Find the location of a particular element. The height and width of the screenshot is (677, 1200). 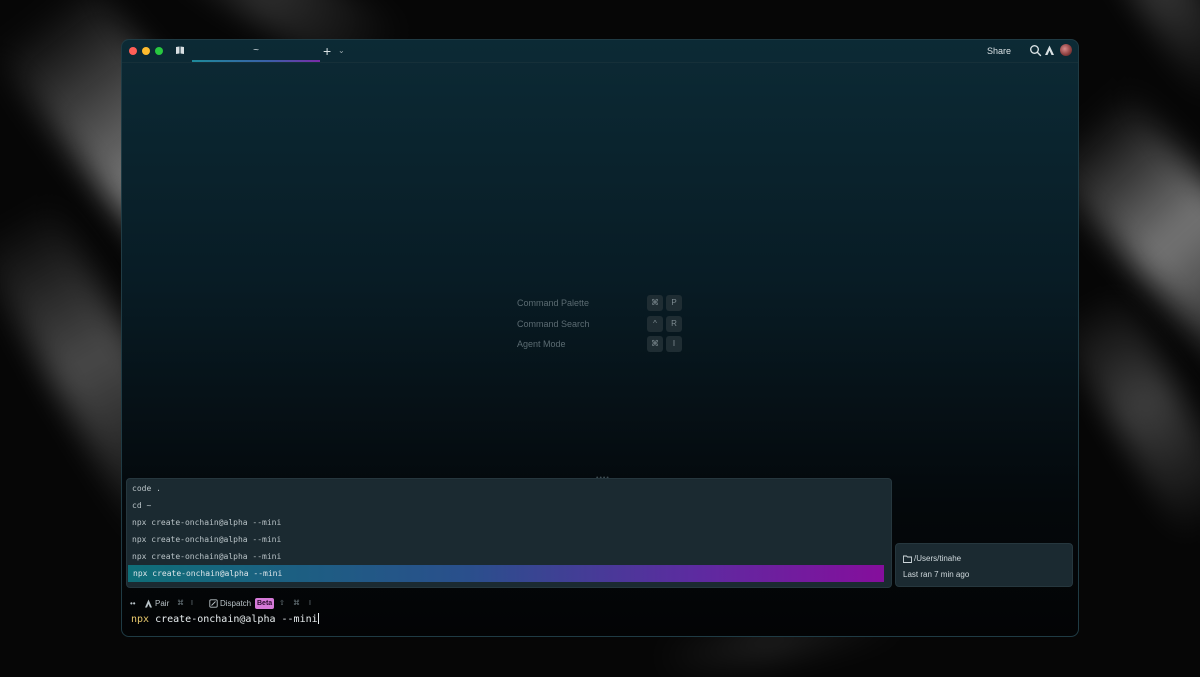

avatar is located at coordinates (1066, 50).